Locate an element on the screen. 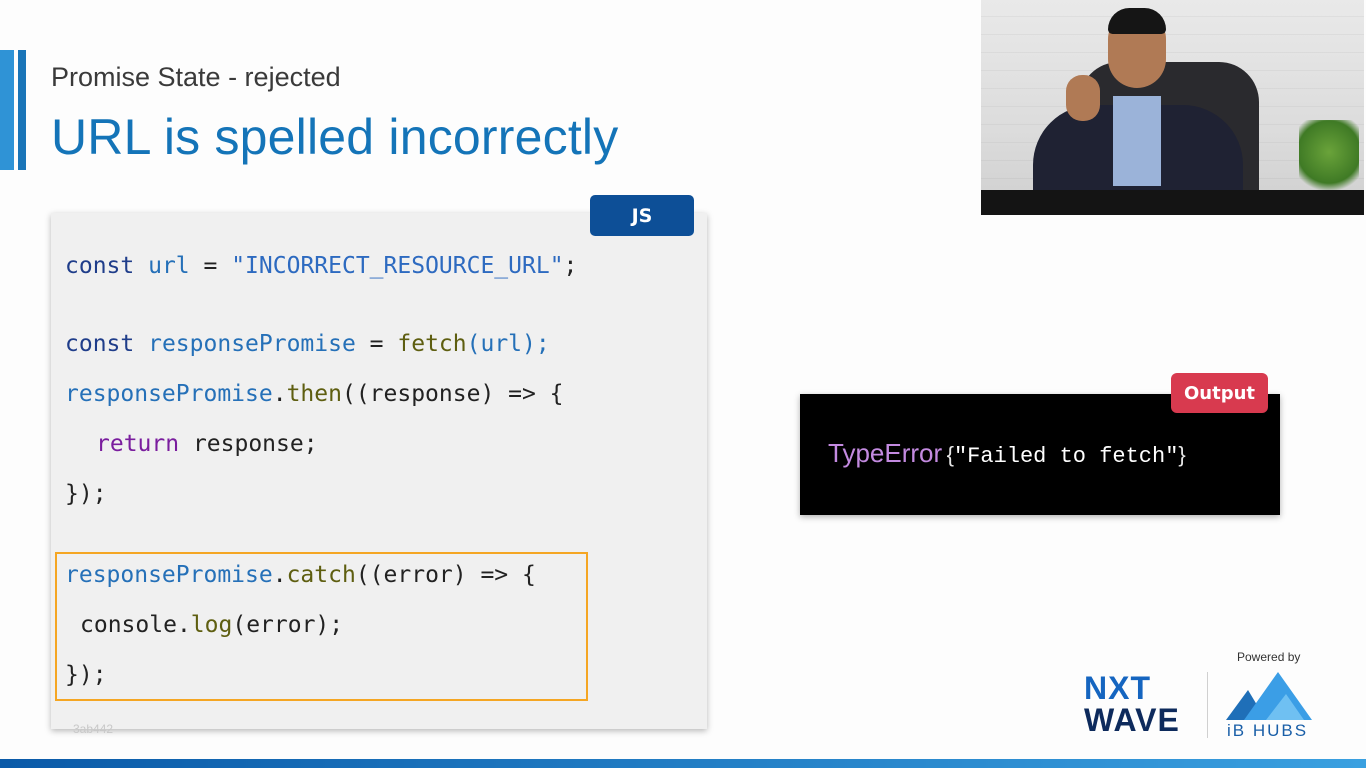  watermark: 3ab442 is located at coordinates (93, 729).